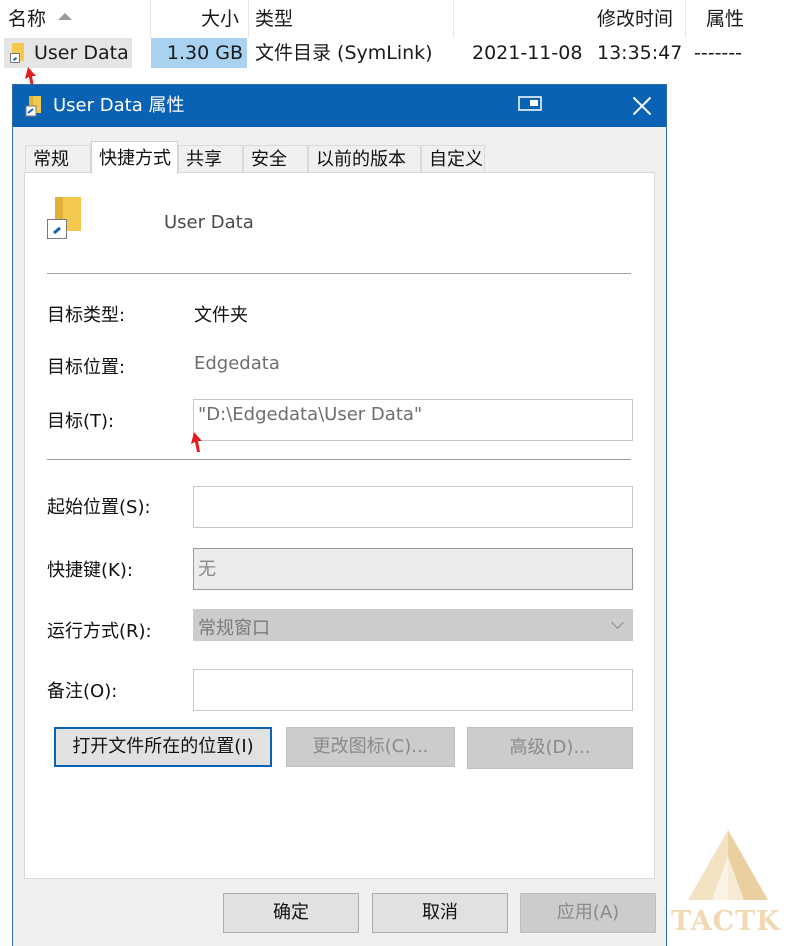 Image resolution: width=787 pixels, height=946 pixels. What do you see at coordinates (617, 622) in the screenshot?
I see `chevron-down-icon` at bounding box center [617, 622].